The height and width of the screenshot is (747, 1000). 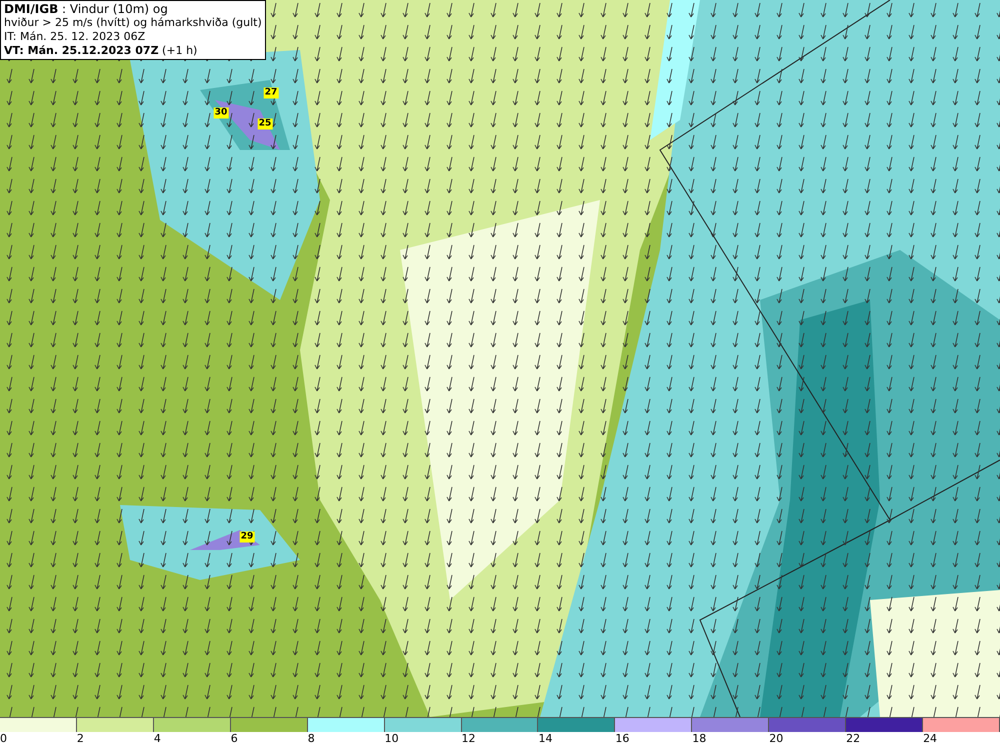 What do you see at coordinates (391, 739) in the screenshot?
I see `legend-label: 10` at bounding box center [391, 739].